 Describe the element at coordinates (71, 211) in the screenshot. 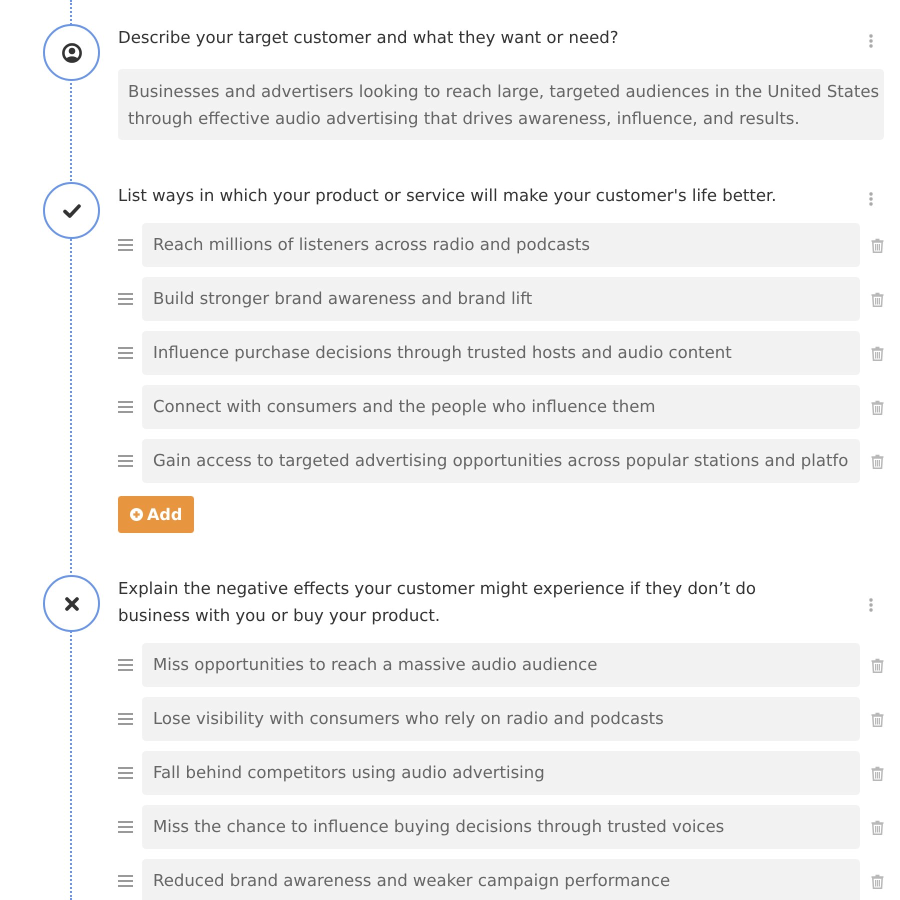

I see `check-icon` at that location.